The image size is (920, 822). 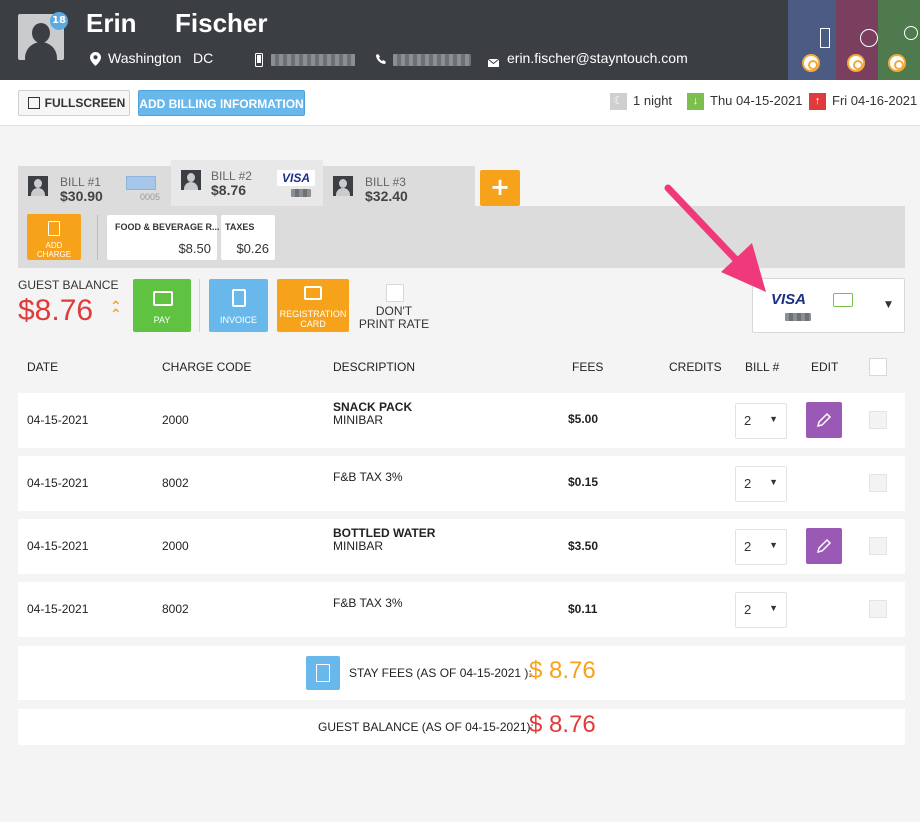 I want to click on bill-tab-1: BILL #1 $30.90 0005, so click(x=94, y=186).